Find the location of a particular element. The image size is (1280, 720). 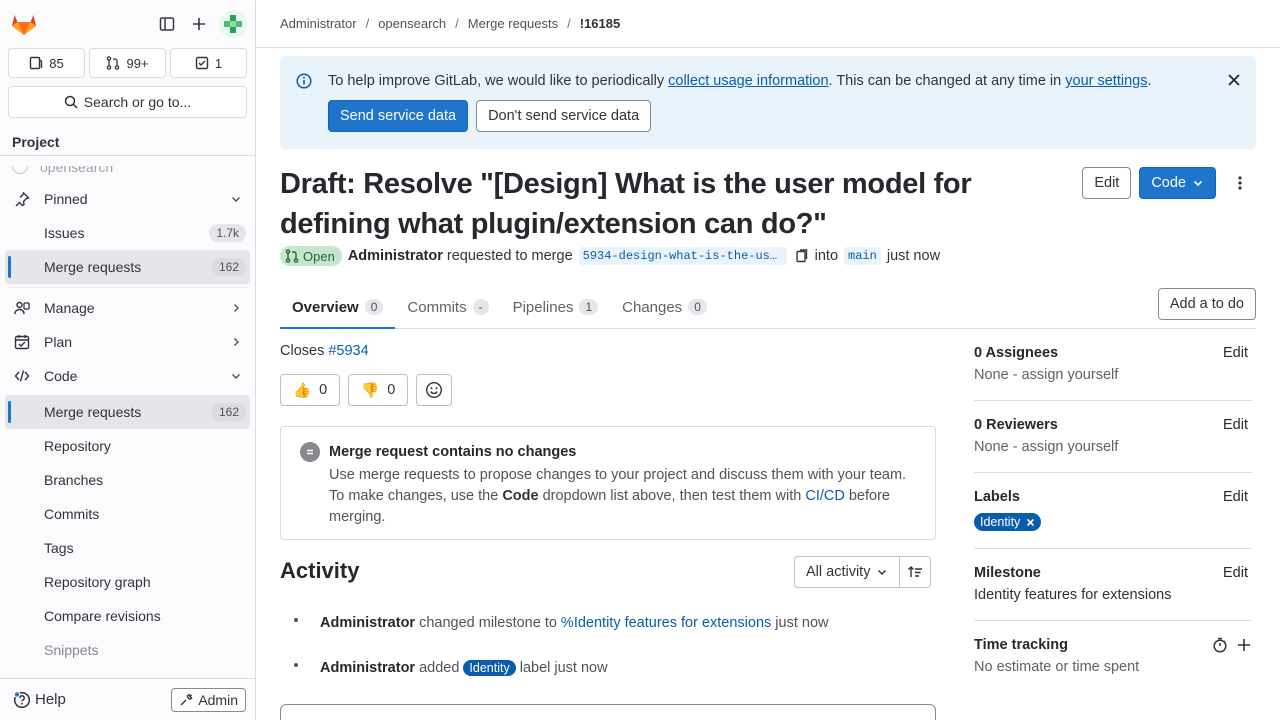

sidebar-header is located at coordinates (127, 24).